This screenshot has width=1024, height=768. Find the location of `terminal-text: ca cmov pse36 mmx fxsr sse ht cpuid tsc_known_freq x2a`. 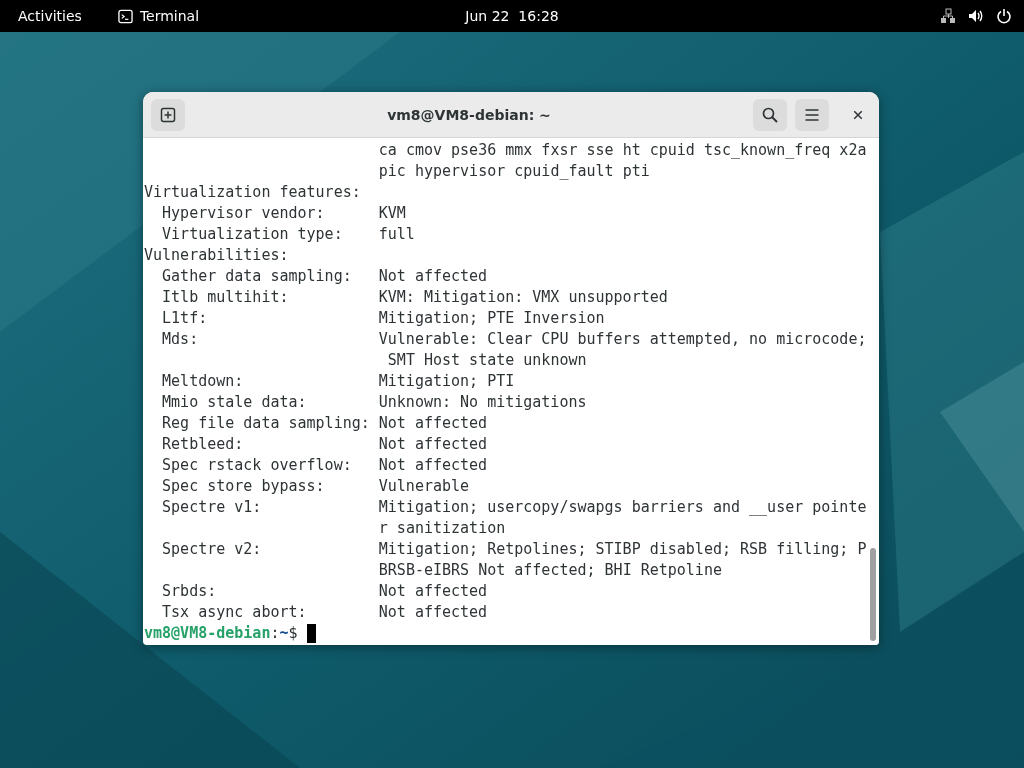

terminal-text: ca cmov pse36 mmx fxsr sse ht cpuid tsc_known_freq x2a is located at coordinates (622, 150).